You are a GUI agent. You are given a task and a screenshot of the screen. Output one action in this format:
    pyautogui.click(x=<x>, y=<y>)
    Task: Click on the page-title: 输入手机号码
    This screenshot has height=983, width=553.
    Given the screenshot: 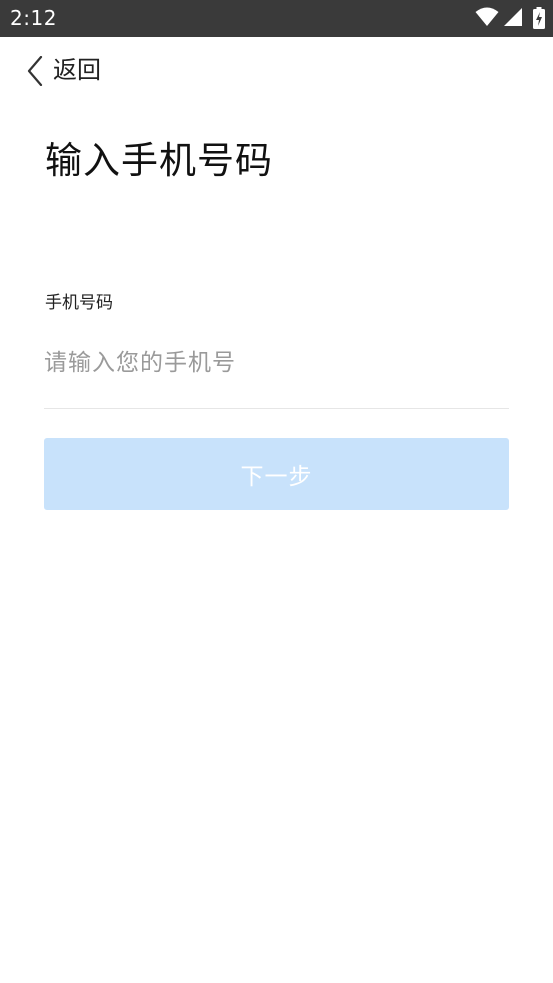 What is the action you would take?
    pyautogui.click(x=159, y=160)
    